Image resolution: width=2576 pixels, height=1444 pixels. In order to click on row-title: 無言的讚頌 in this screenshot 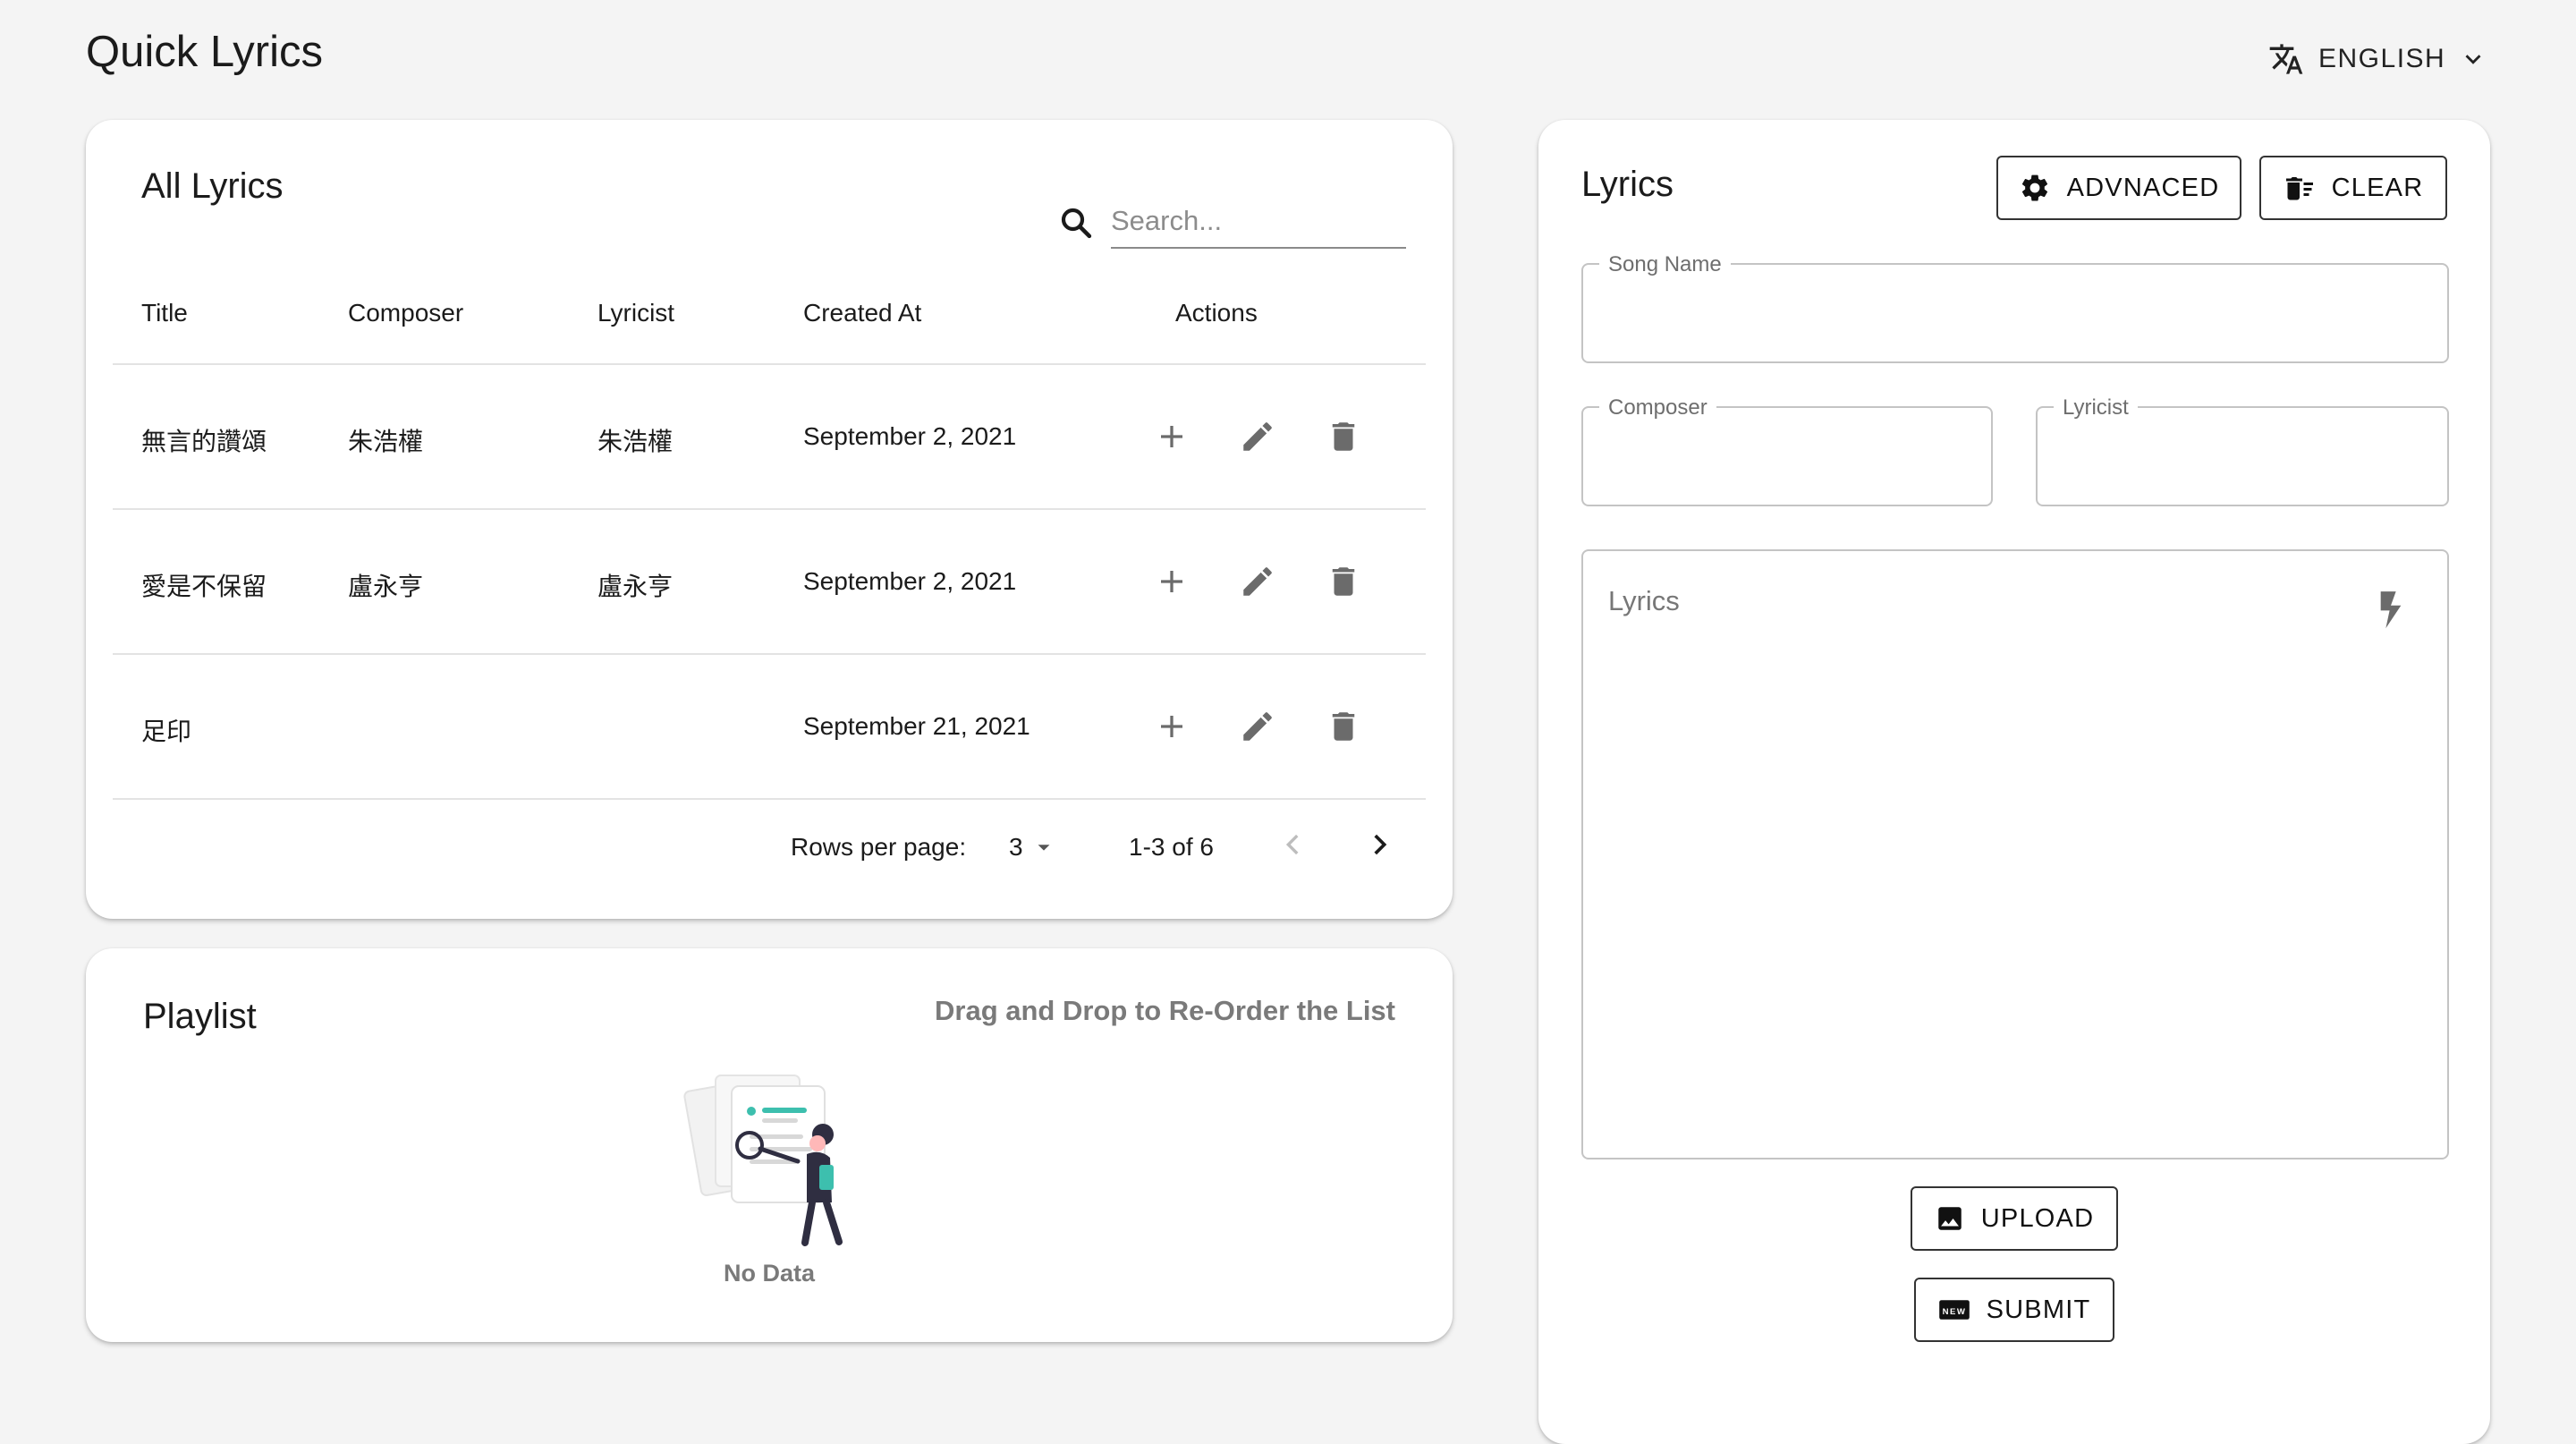, I will do `click(204, 441)`.